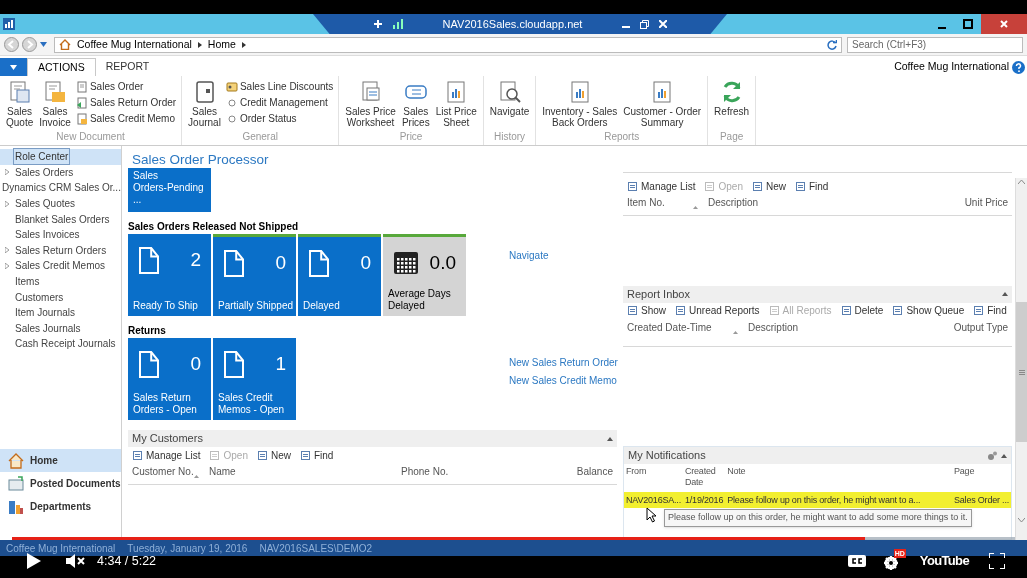 The height and width of the screenshot is (578, 1027). What do you see at coordinates (838, 473) in the screenshot?
I see `column-header: Note` at bounding box center [838, 473].